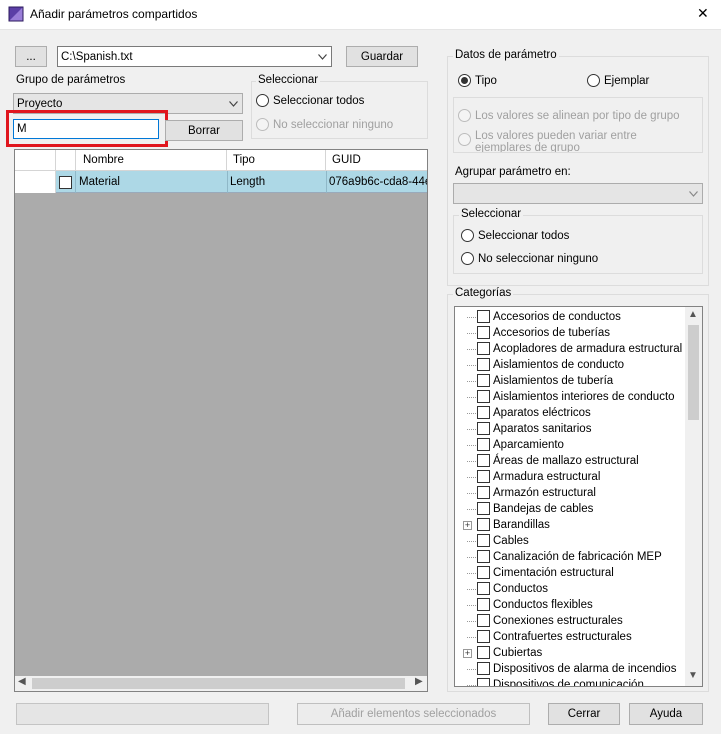  I want to click on category-label: Conductos flexibles, so click(543, 605).